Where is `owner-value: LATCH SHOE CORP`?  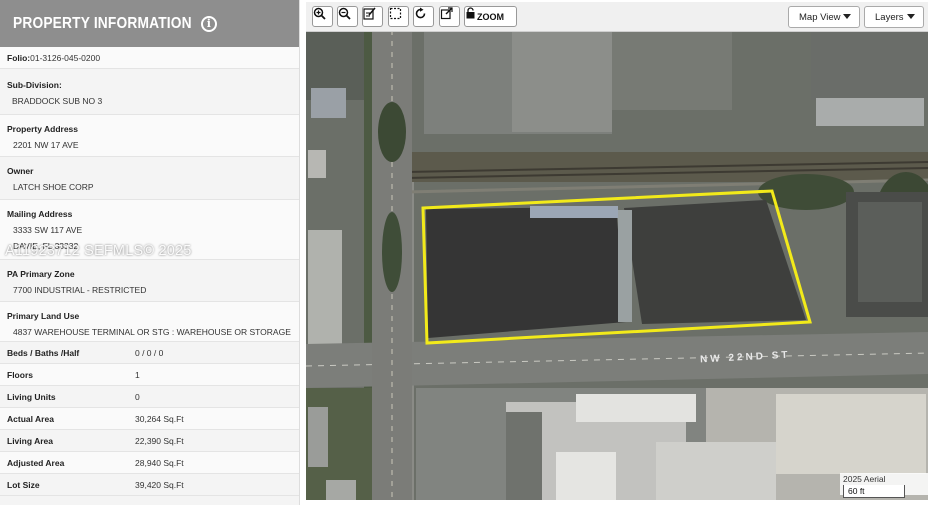
owner-value: LATCH SHOE CORP is located at coordinates (53, 187).